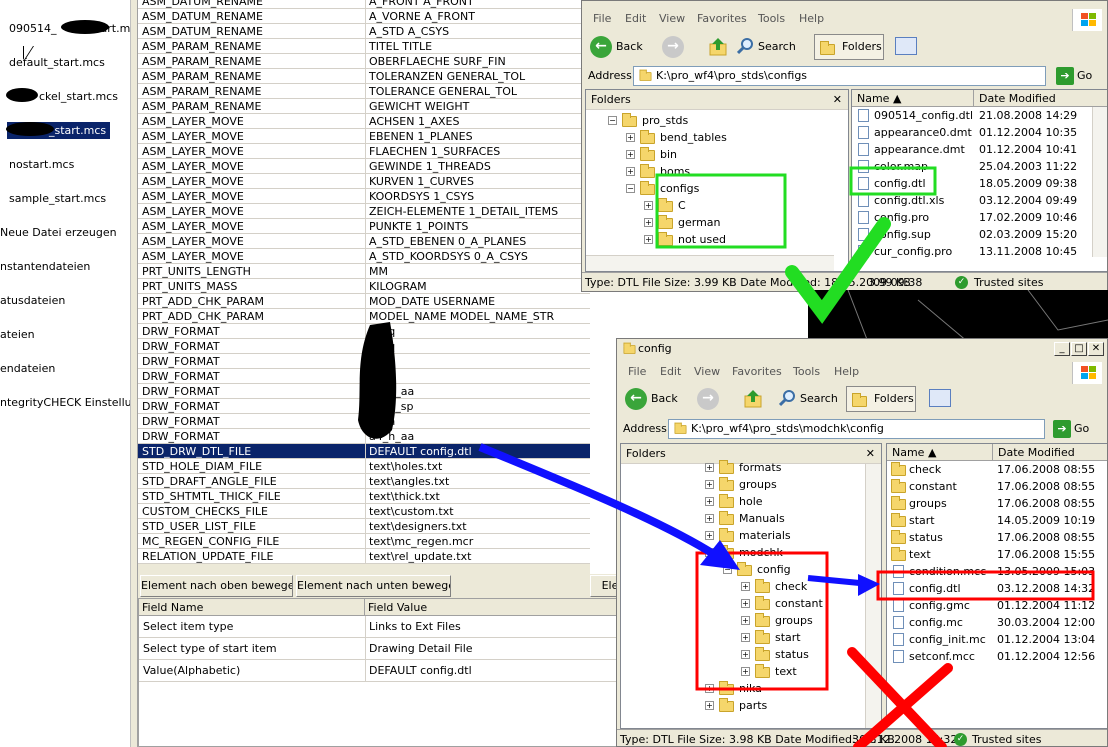 The height and width of the screenshot is (747, 1108). What do you see at coordinates (998, 469) in the screenshot?
I see `file-row: check 17.06.2008 08:55` at bounding box center [998, 469].